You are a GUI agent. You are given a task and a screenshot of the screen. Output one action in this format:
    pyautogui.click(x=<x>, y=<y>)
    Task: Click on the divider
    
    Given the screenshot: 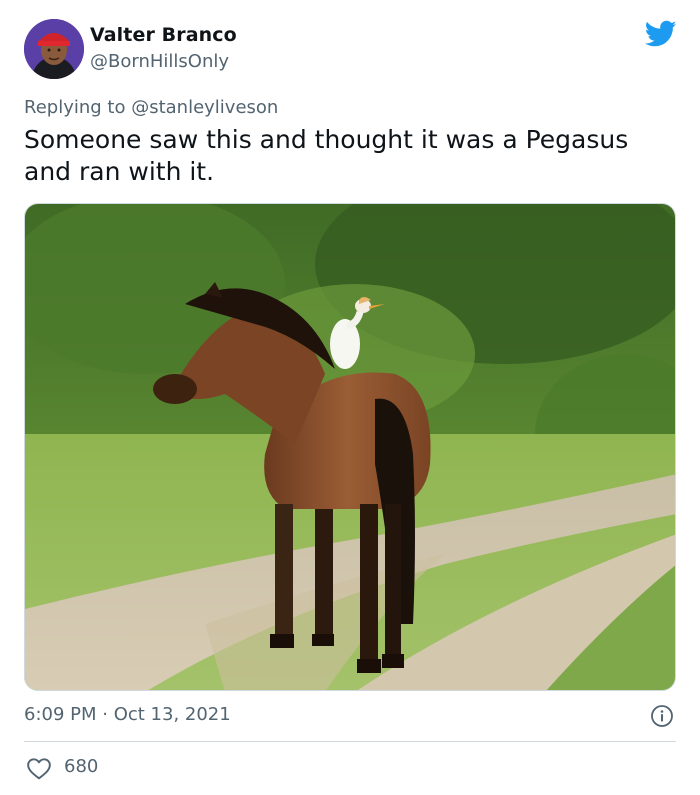 What is the action you would take?
    pyautogui.click(x=350, y=741)
    